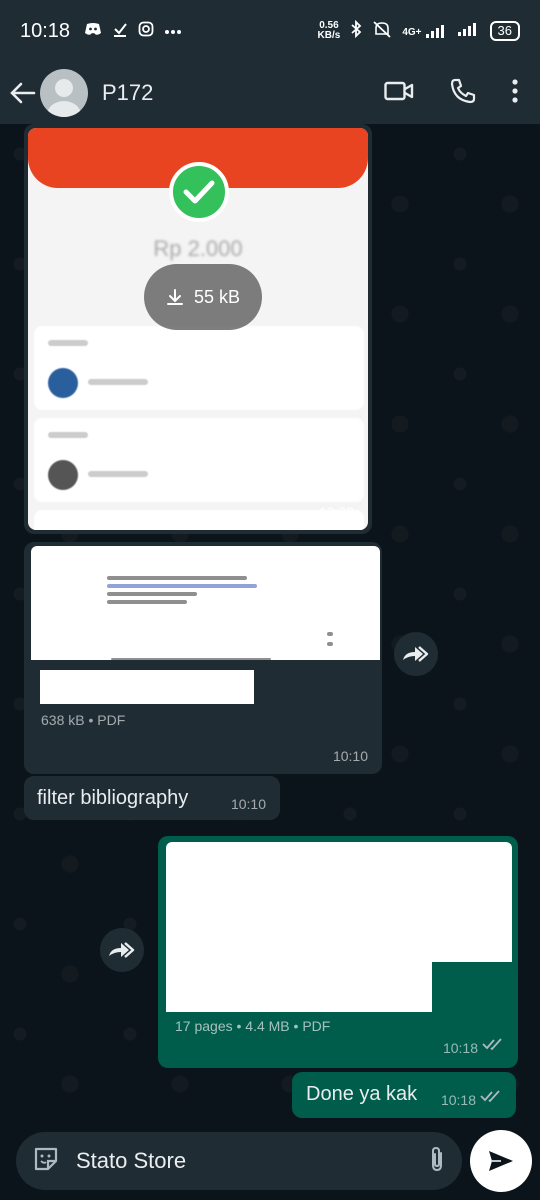 The width and height of the screenshot is (540, 1200). Describe the element at coordinates (217, 296) in the screenshot. I see `download-size: 55 kB` at that location.